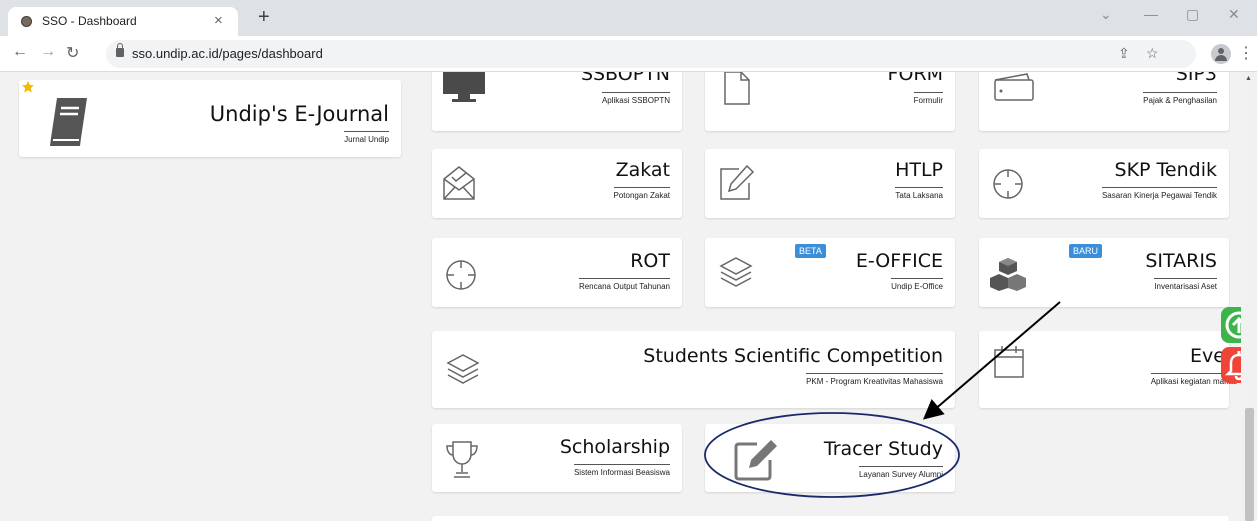 This screenshot has width=1257, height=521. Describe the element at coordinates (1152, 53) in the screenshot. I see `bookmark-star-icon: ☆` at that location.